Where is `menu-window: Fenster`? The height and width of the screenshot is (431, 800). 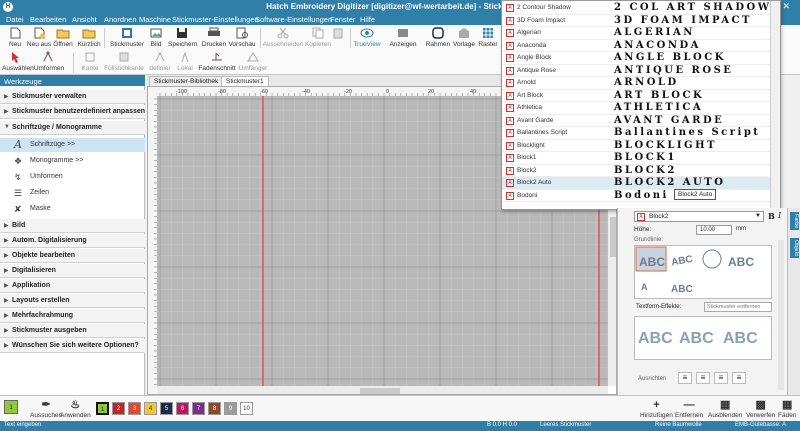
menu-window: Fenster is located at coordinates (342, 19).